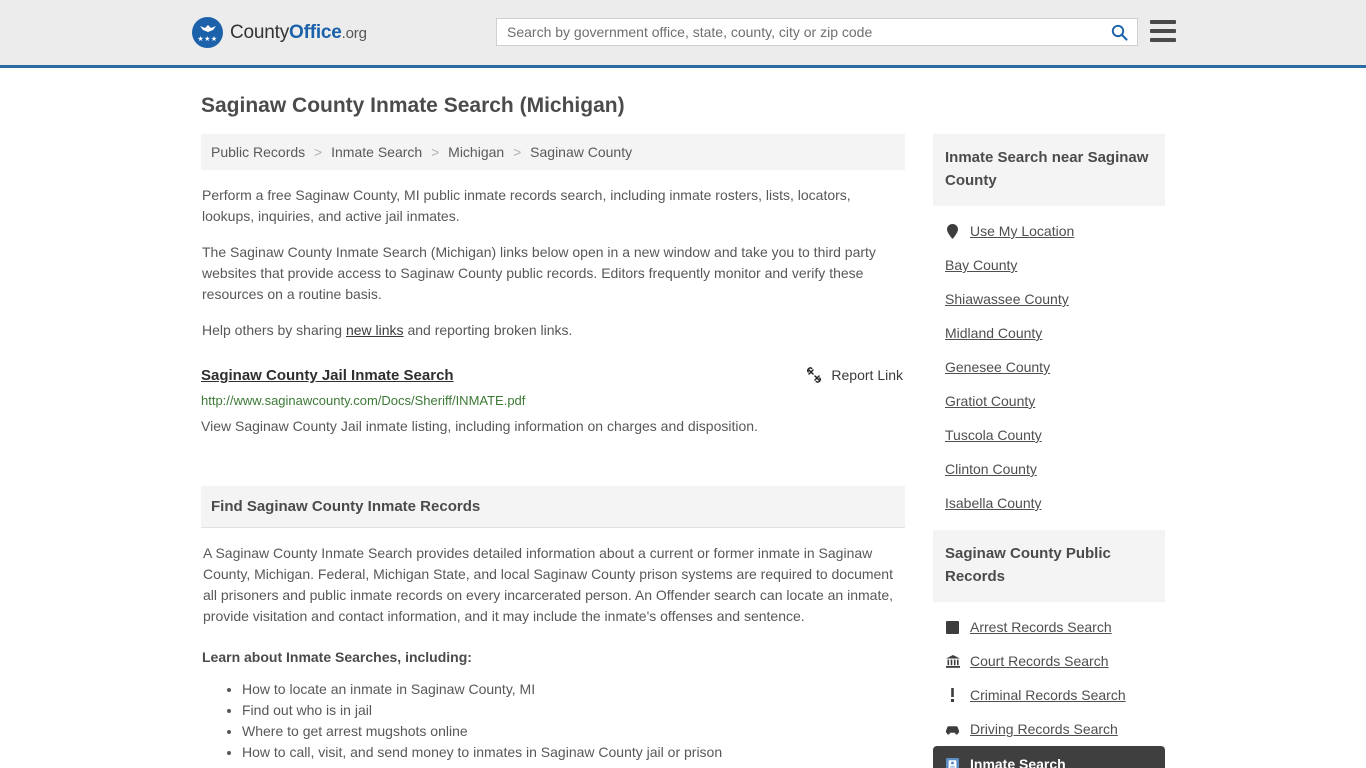 The image size is (1366, 768). What do you see at coordinates (997, 367) in the screenshot?
I see `sidebar-item-label: Genesee County` at bounding box center [997, 367].